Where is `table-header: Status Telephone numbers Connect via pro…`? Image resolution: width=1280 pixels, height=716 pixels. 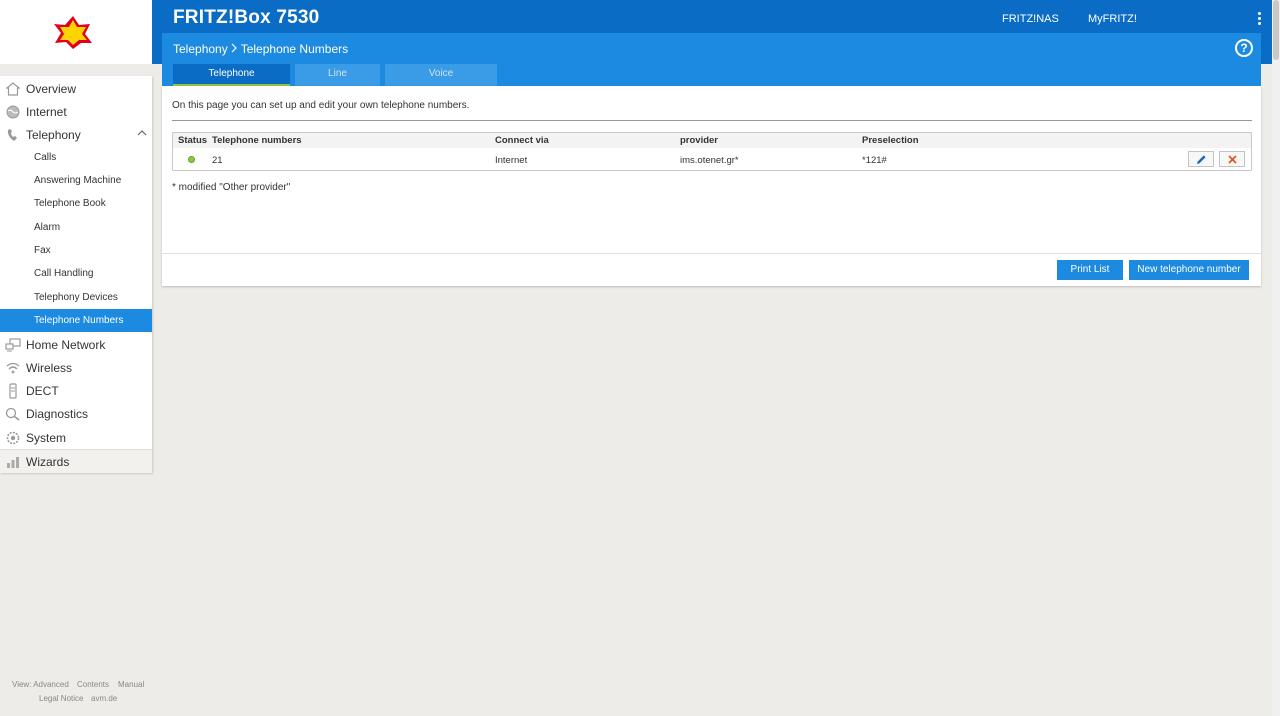
table-header: Status Telephone numbers Connect via pro… is located at coordinates (712, 140).